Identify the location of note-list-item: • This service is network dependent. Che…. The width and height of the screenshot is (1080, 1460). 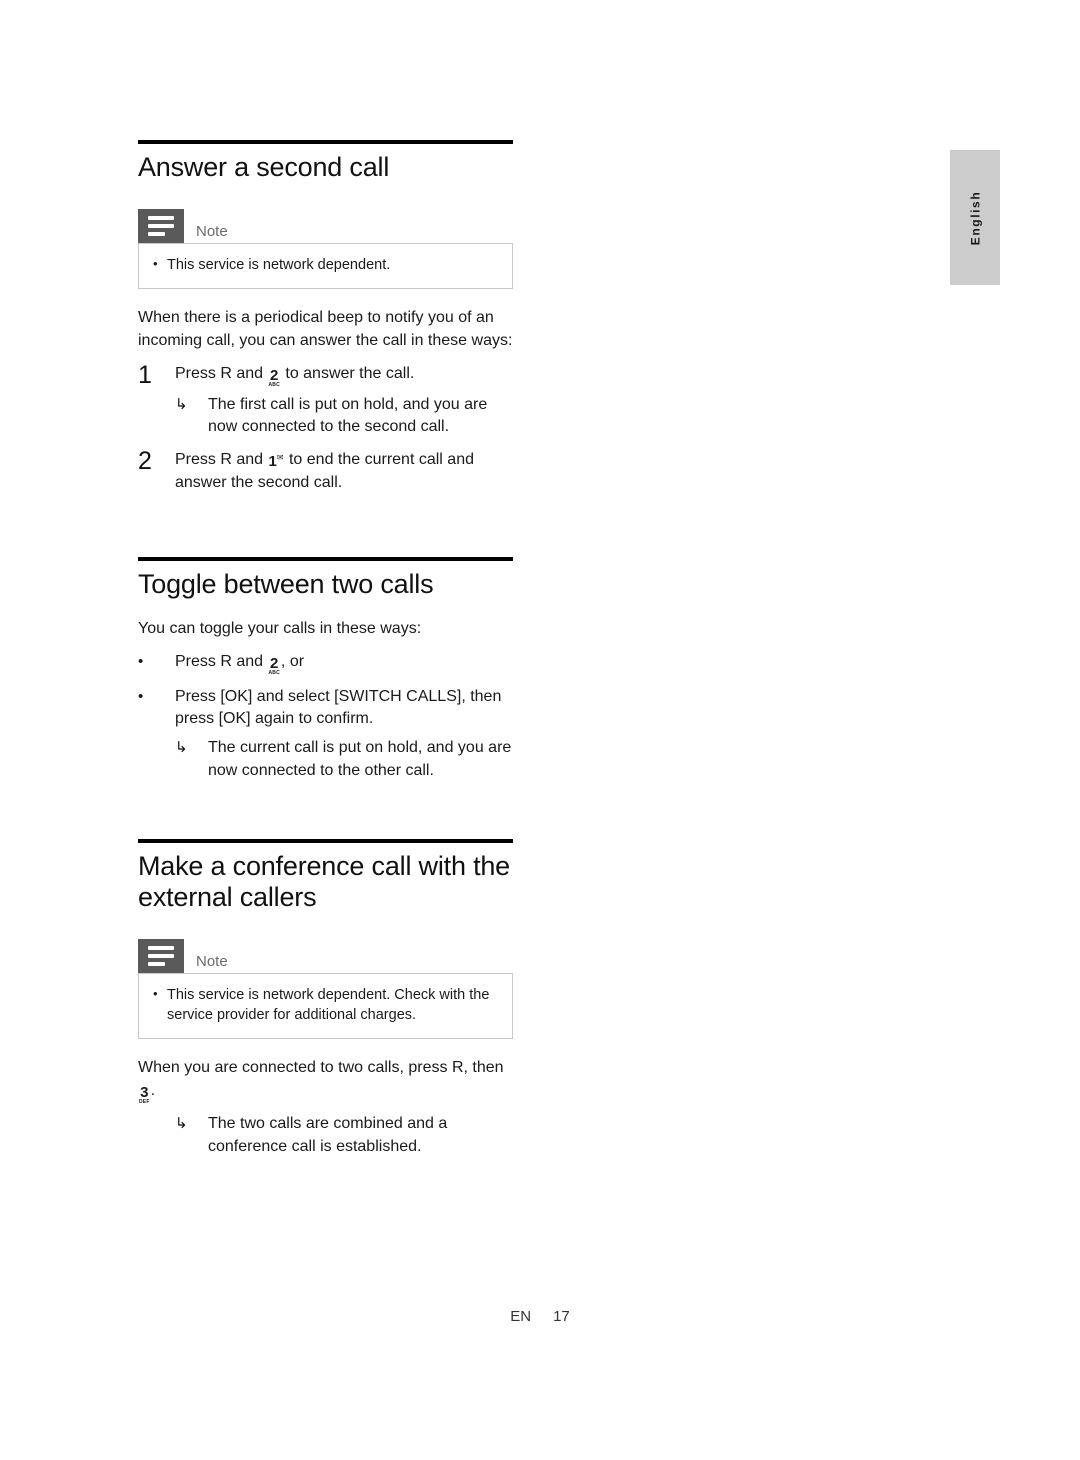
(325, 1005).